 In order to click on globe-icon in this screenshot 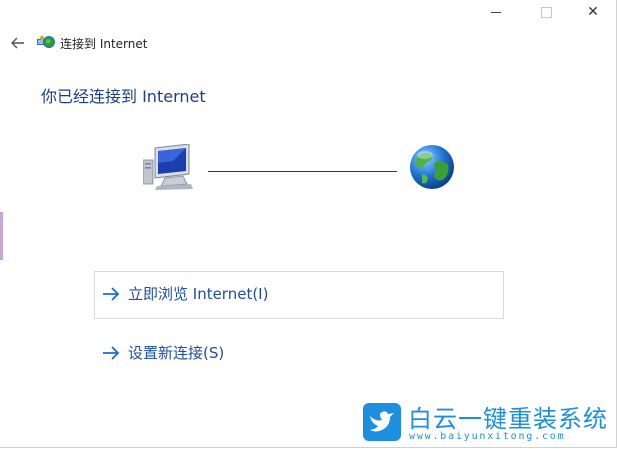, I will do `click(432, 167)`.